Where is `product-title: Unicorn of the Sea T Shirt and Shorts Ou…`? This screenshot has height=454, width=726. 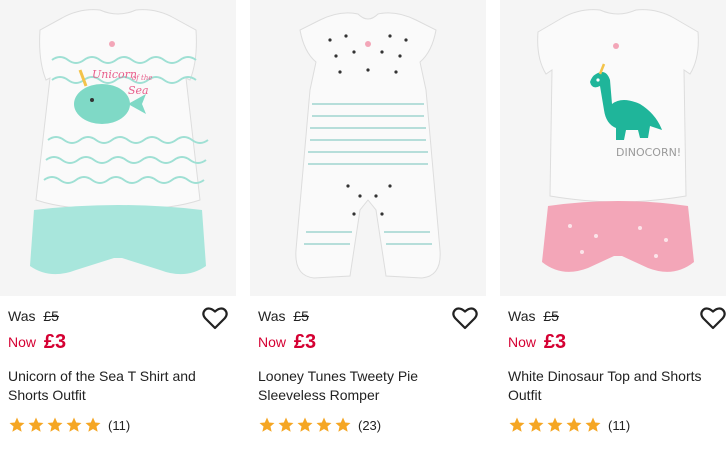 product-title: Unicorn of the Sea T Shirt and Shorts Ou… is located at coordinates (121, 386).